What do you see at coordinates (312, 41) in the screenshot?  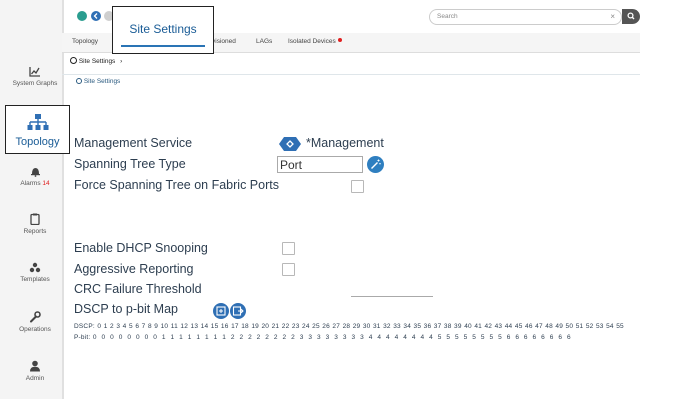 I see `tab-label: Isolated Devices` at bounding box center [312, 41].